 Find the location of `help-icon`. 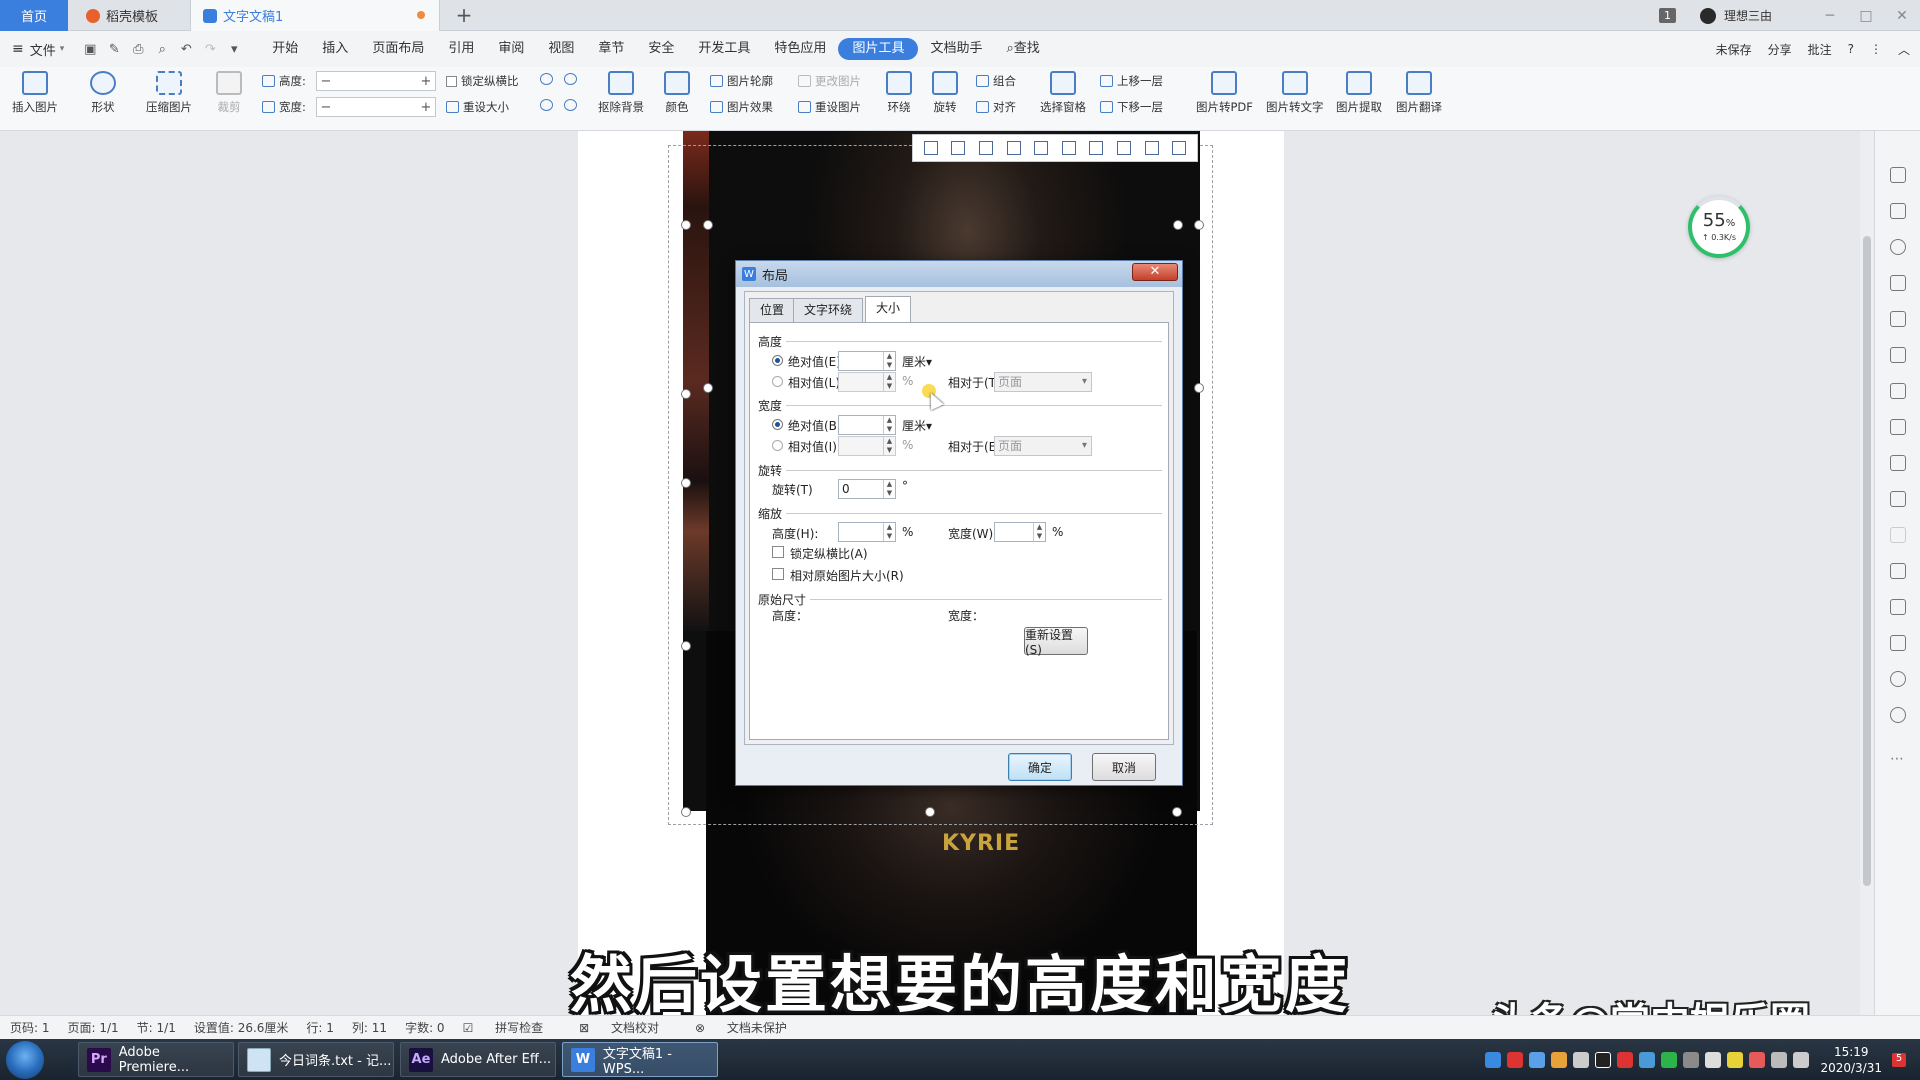

help-icon is located at coordinates (1898, 715).